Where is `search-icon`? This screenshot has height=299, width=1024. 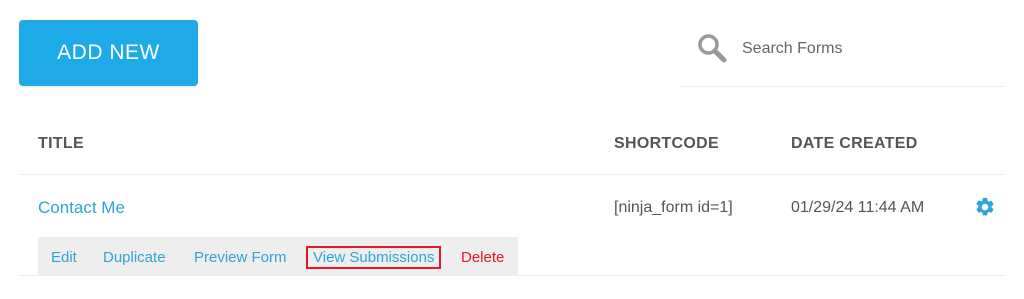 search-icon is located at coordinates (712, 48).